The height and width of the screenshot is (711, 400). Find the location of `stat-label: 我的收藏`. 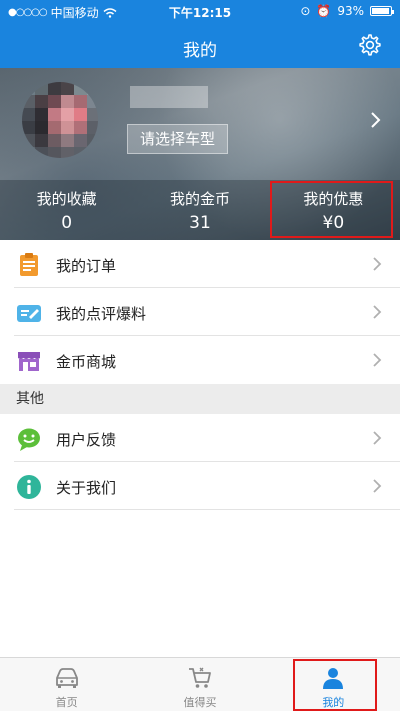

stat-label: 我的收藏 is located at coordinates (66, 199).